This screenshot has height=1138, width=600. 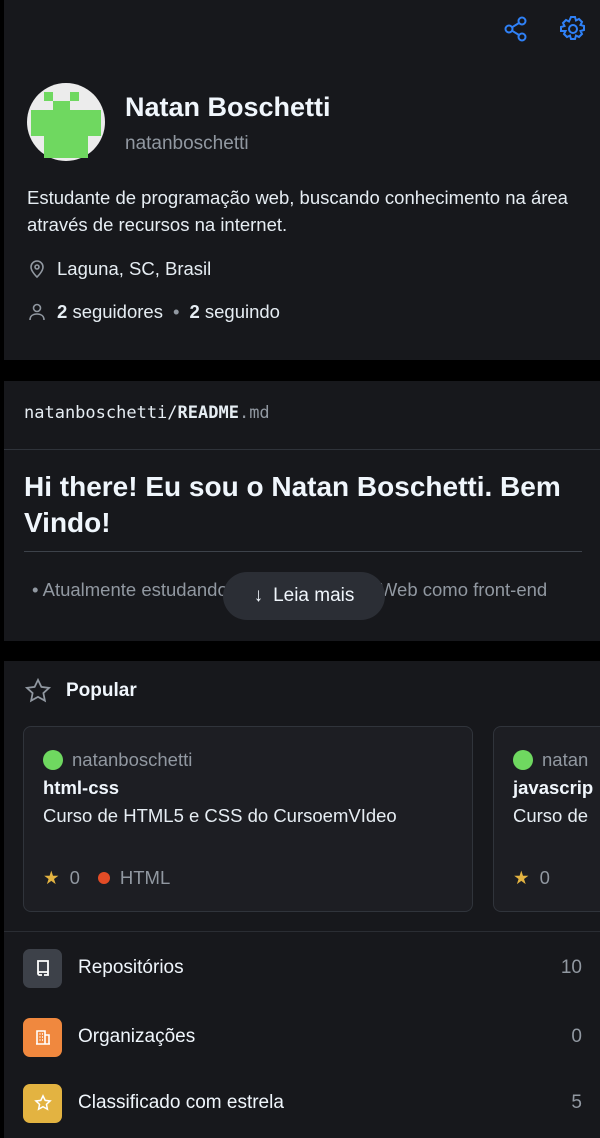 What do you see at coordinates (194, 311) in the screenshot?
I see `following-count: 2` at bounding box center [194, 311].